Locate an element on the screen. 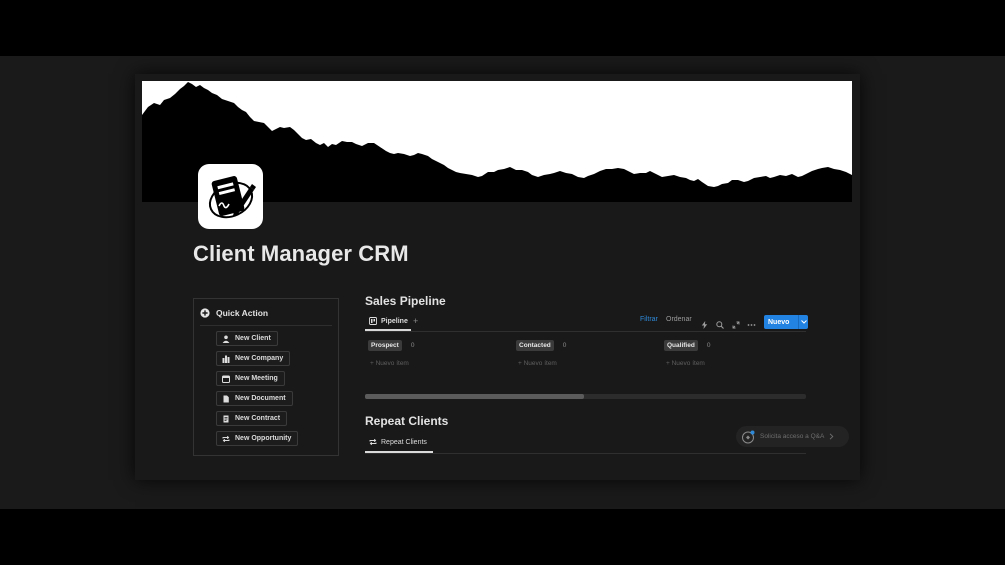  quick-action-header: Quick Action is located at coordinates (234, 313).